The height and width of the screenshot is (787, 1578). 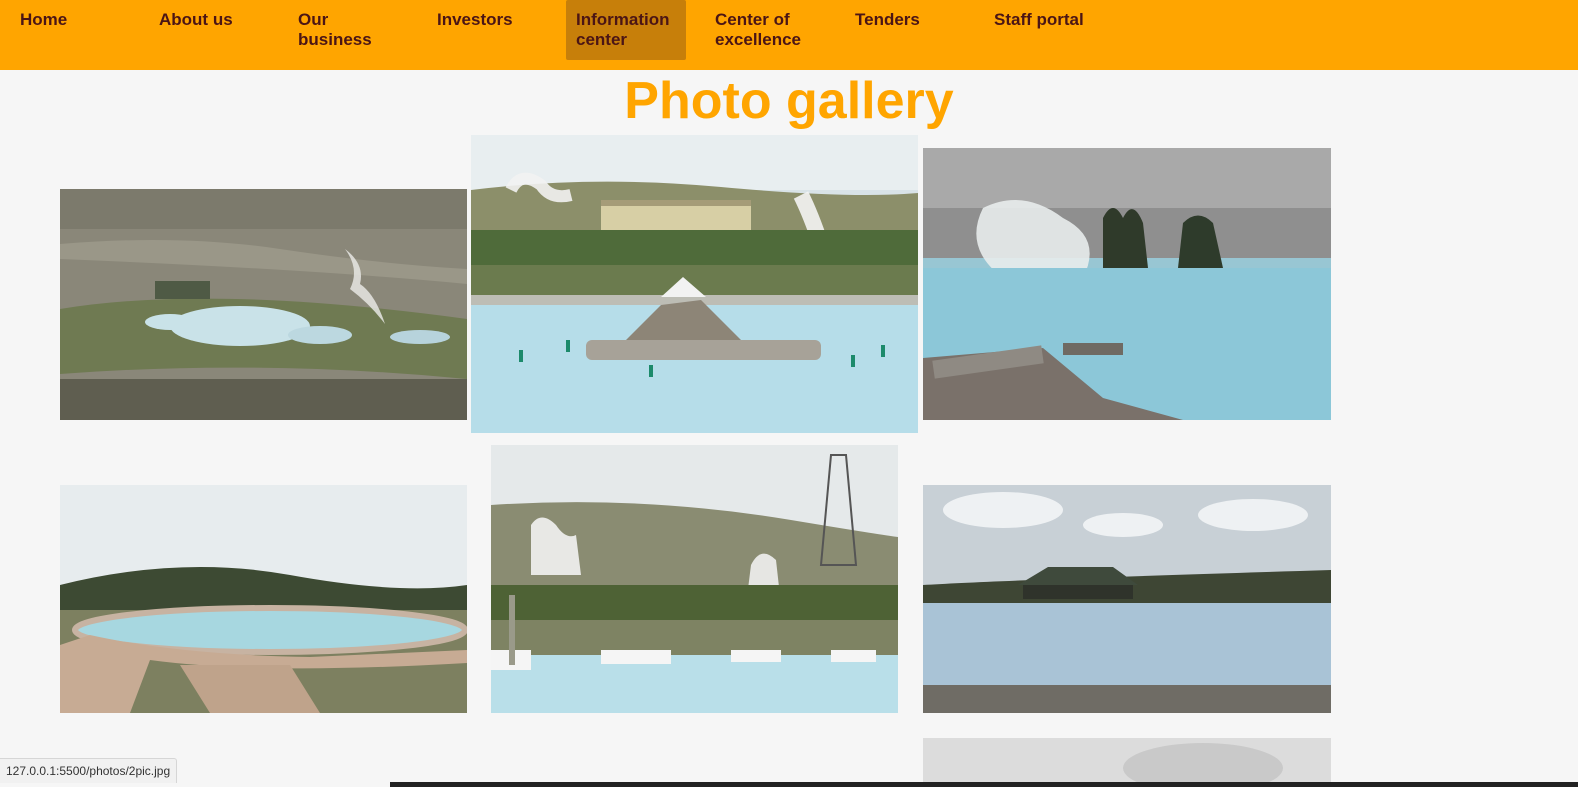 I want to click on page-title: Photo gallery, so click(x=789, y=101).